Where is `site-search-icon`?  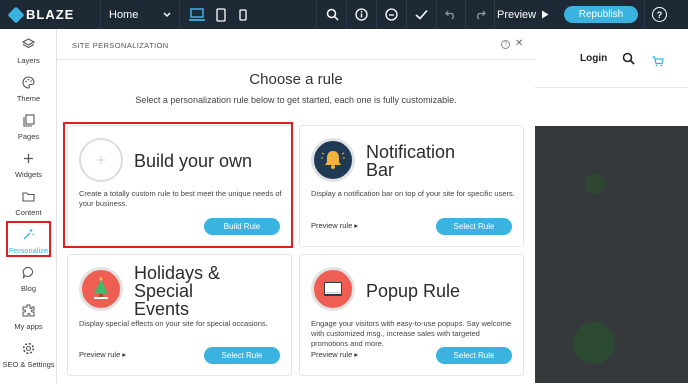
site-search-icon is located at coordinates (628, 61).